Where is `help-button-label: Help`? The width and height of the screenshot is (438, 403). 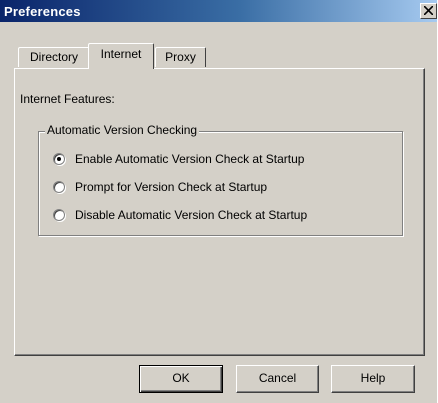 help-button-label: Help is located at coordinates (373, 378).